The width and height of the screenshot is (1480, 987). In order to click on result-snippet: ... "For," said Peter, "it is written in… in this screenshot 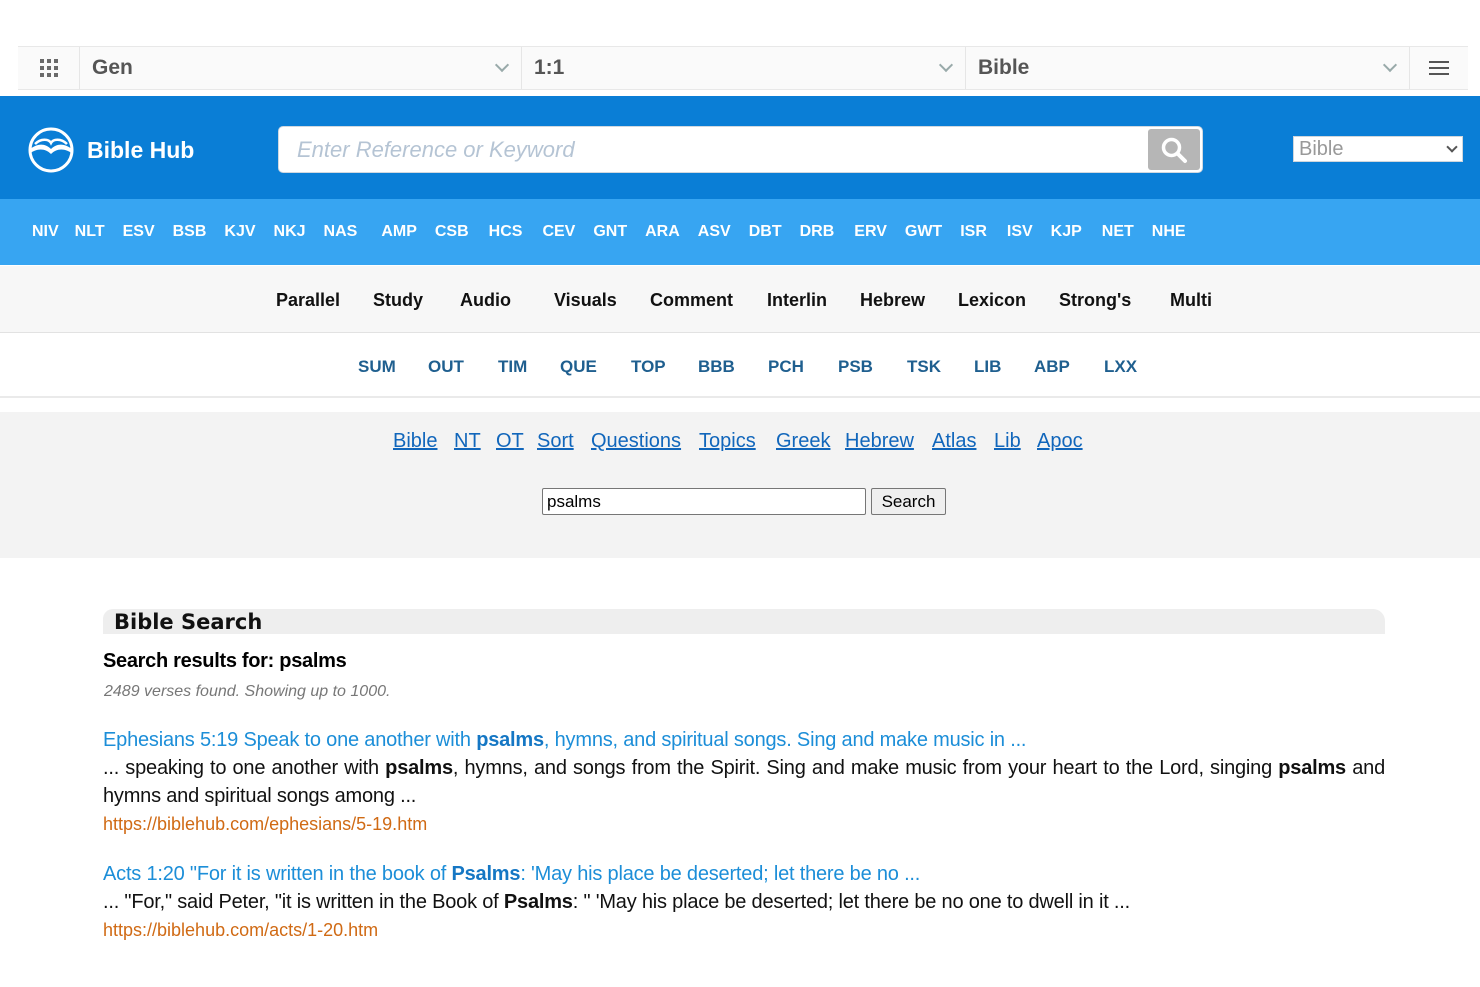, I will do `click(744, 902)`.